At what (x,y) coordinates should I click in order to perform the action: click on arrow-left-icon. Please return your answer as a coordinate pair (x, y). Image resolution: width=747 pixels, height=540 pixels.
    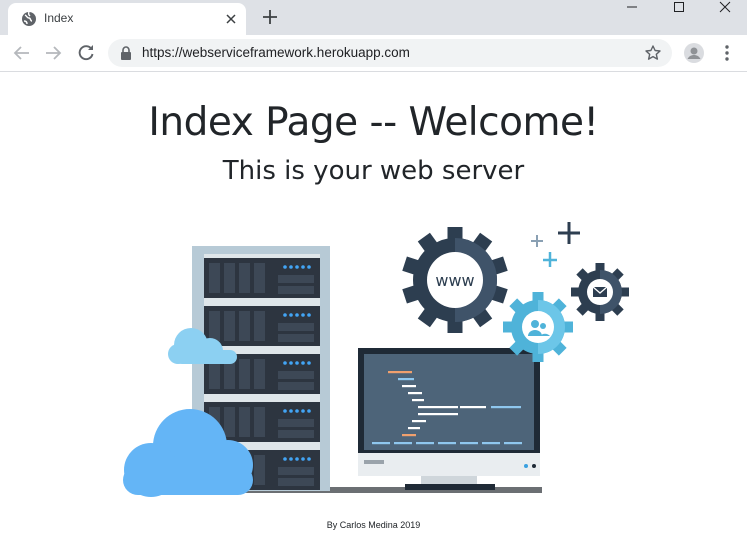
    Looking at the image, I should click on (22, 53).